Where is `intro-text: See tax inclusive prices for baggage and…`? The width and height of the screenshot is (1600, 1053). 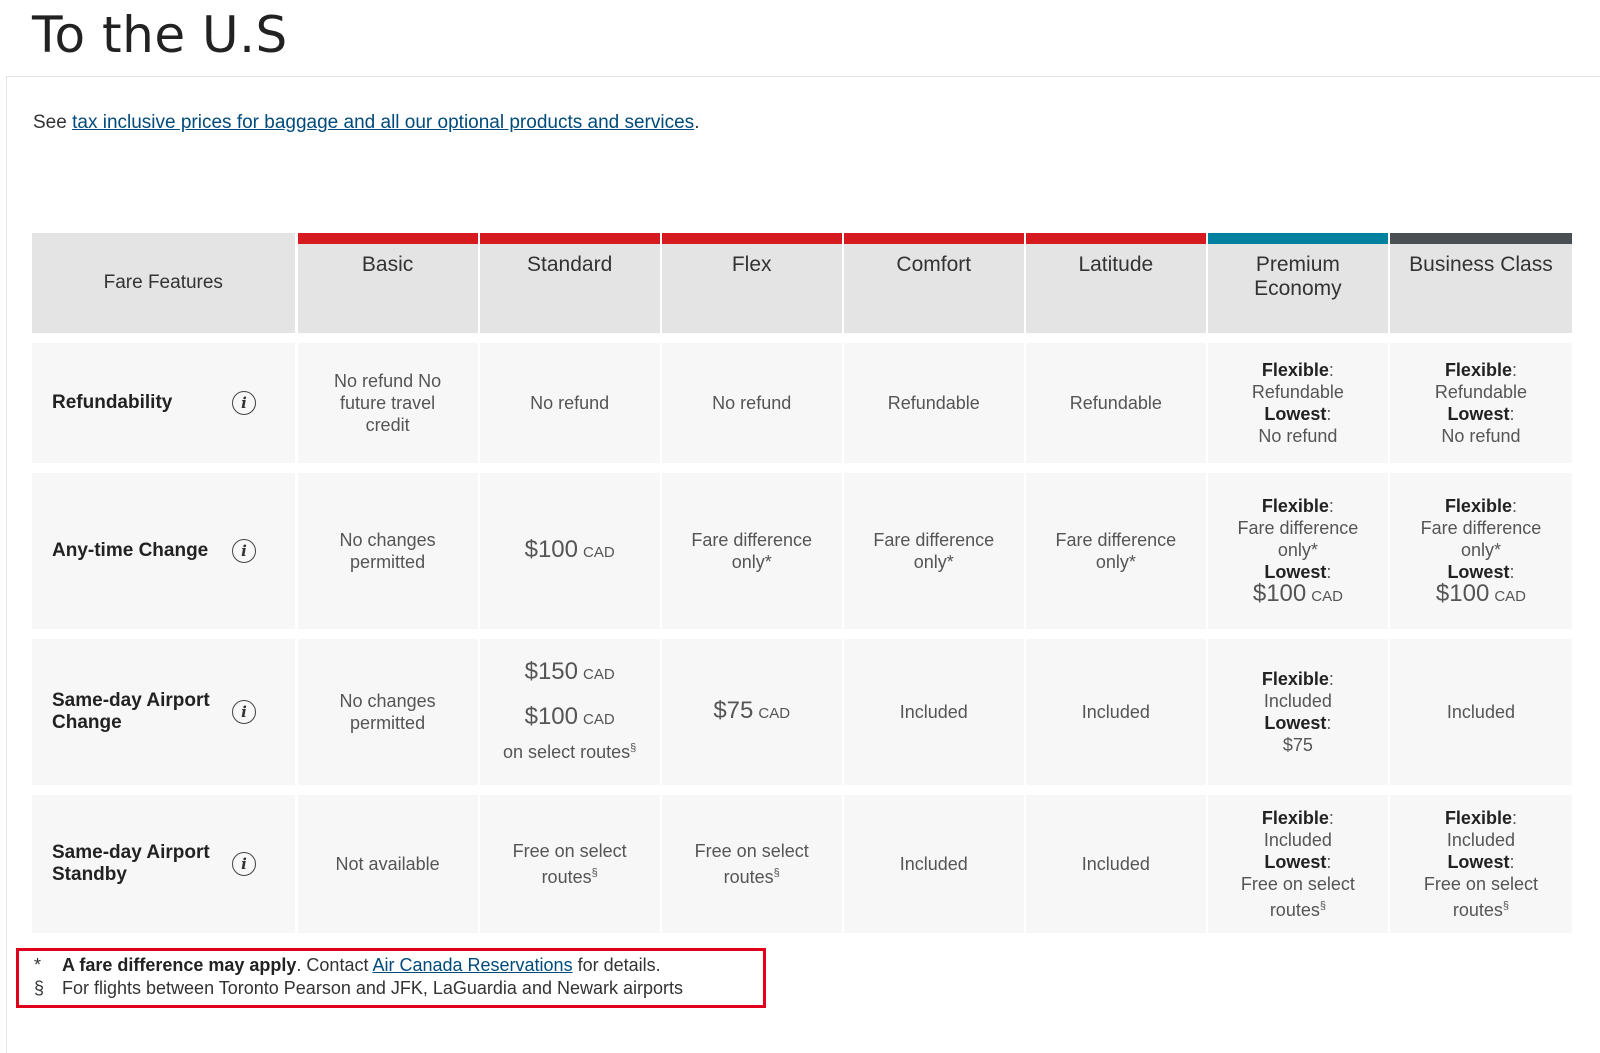 intro-text: See tax inclusive prices for baggage and… is located at coordinates (366, 123).